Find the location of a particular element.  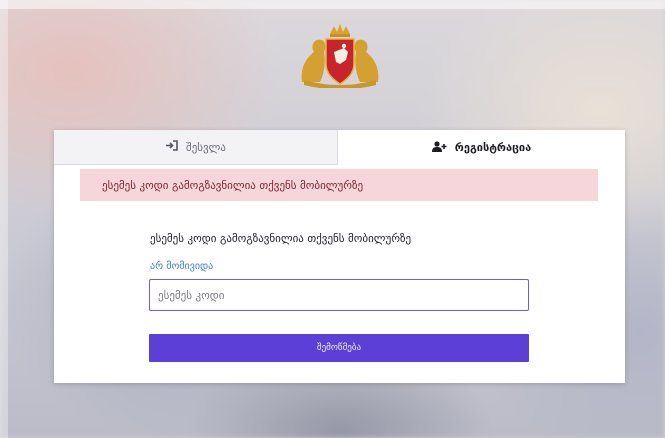

tab-register: რეგისტრაცია is located at coordinates (481, 147).